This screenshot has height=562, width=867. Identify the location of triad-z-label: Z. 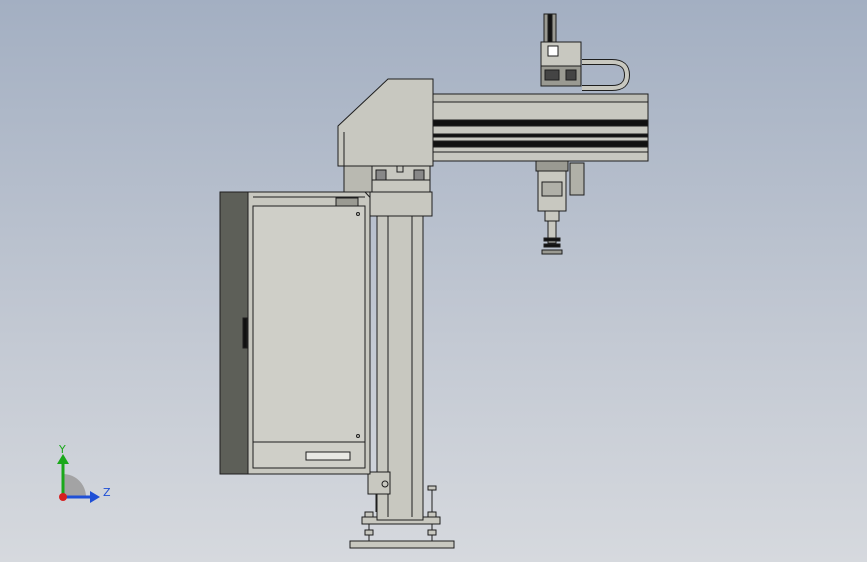
(107, 492).